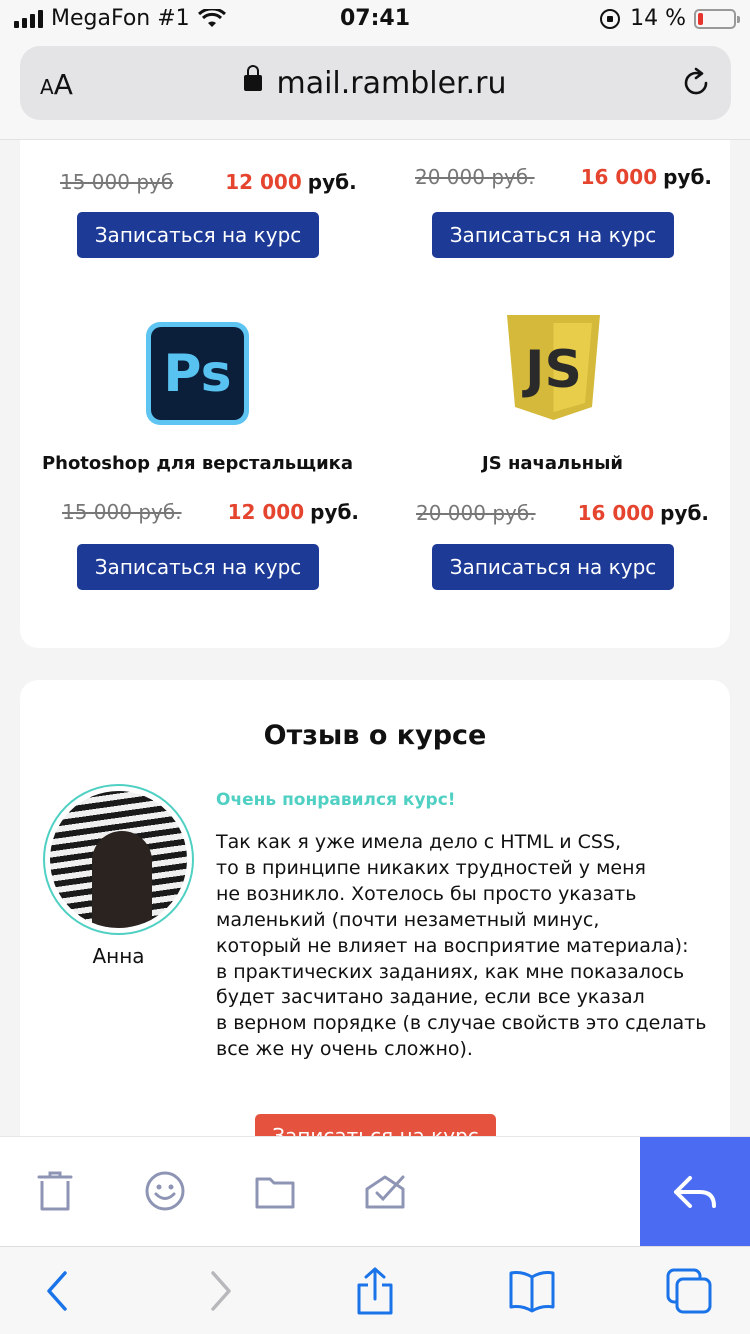  What do you see at coordinates (208, 182) in the screenshot?
I see `price-row: 15 000 руб 12 000 руб.` at bounding box center [208, 182].